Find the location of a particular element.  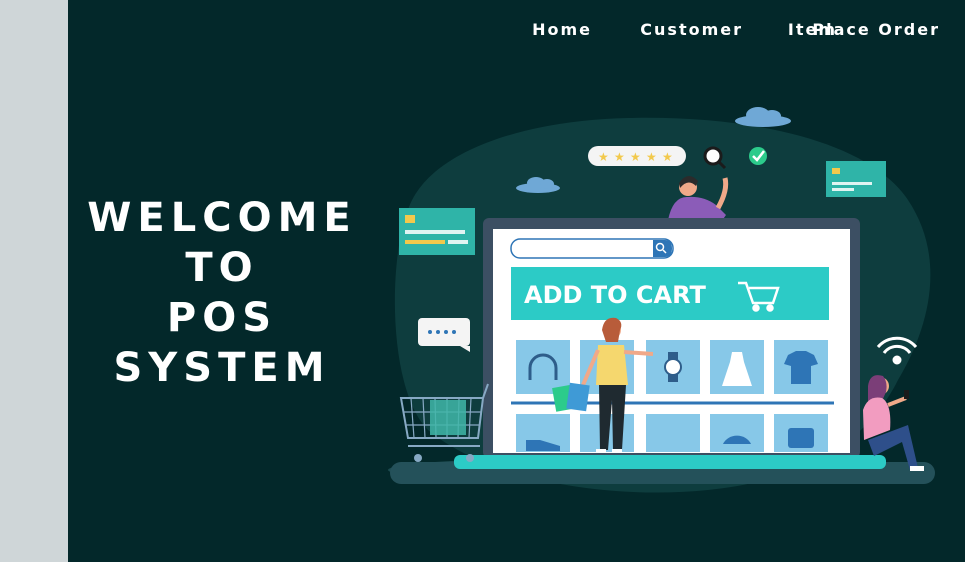

check-icon is located at coordinates (758, 156).